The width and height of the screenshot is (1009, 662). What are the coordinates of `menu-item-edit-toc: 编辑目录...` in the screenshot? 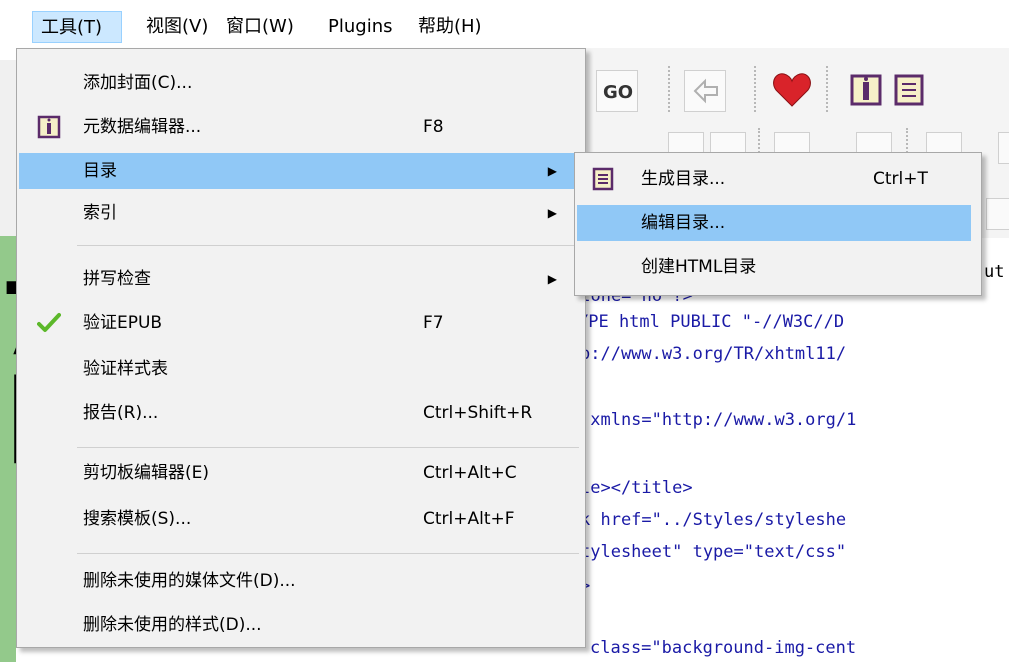 It's located at (774, 223).